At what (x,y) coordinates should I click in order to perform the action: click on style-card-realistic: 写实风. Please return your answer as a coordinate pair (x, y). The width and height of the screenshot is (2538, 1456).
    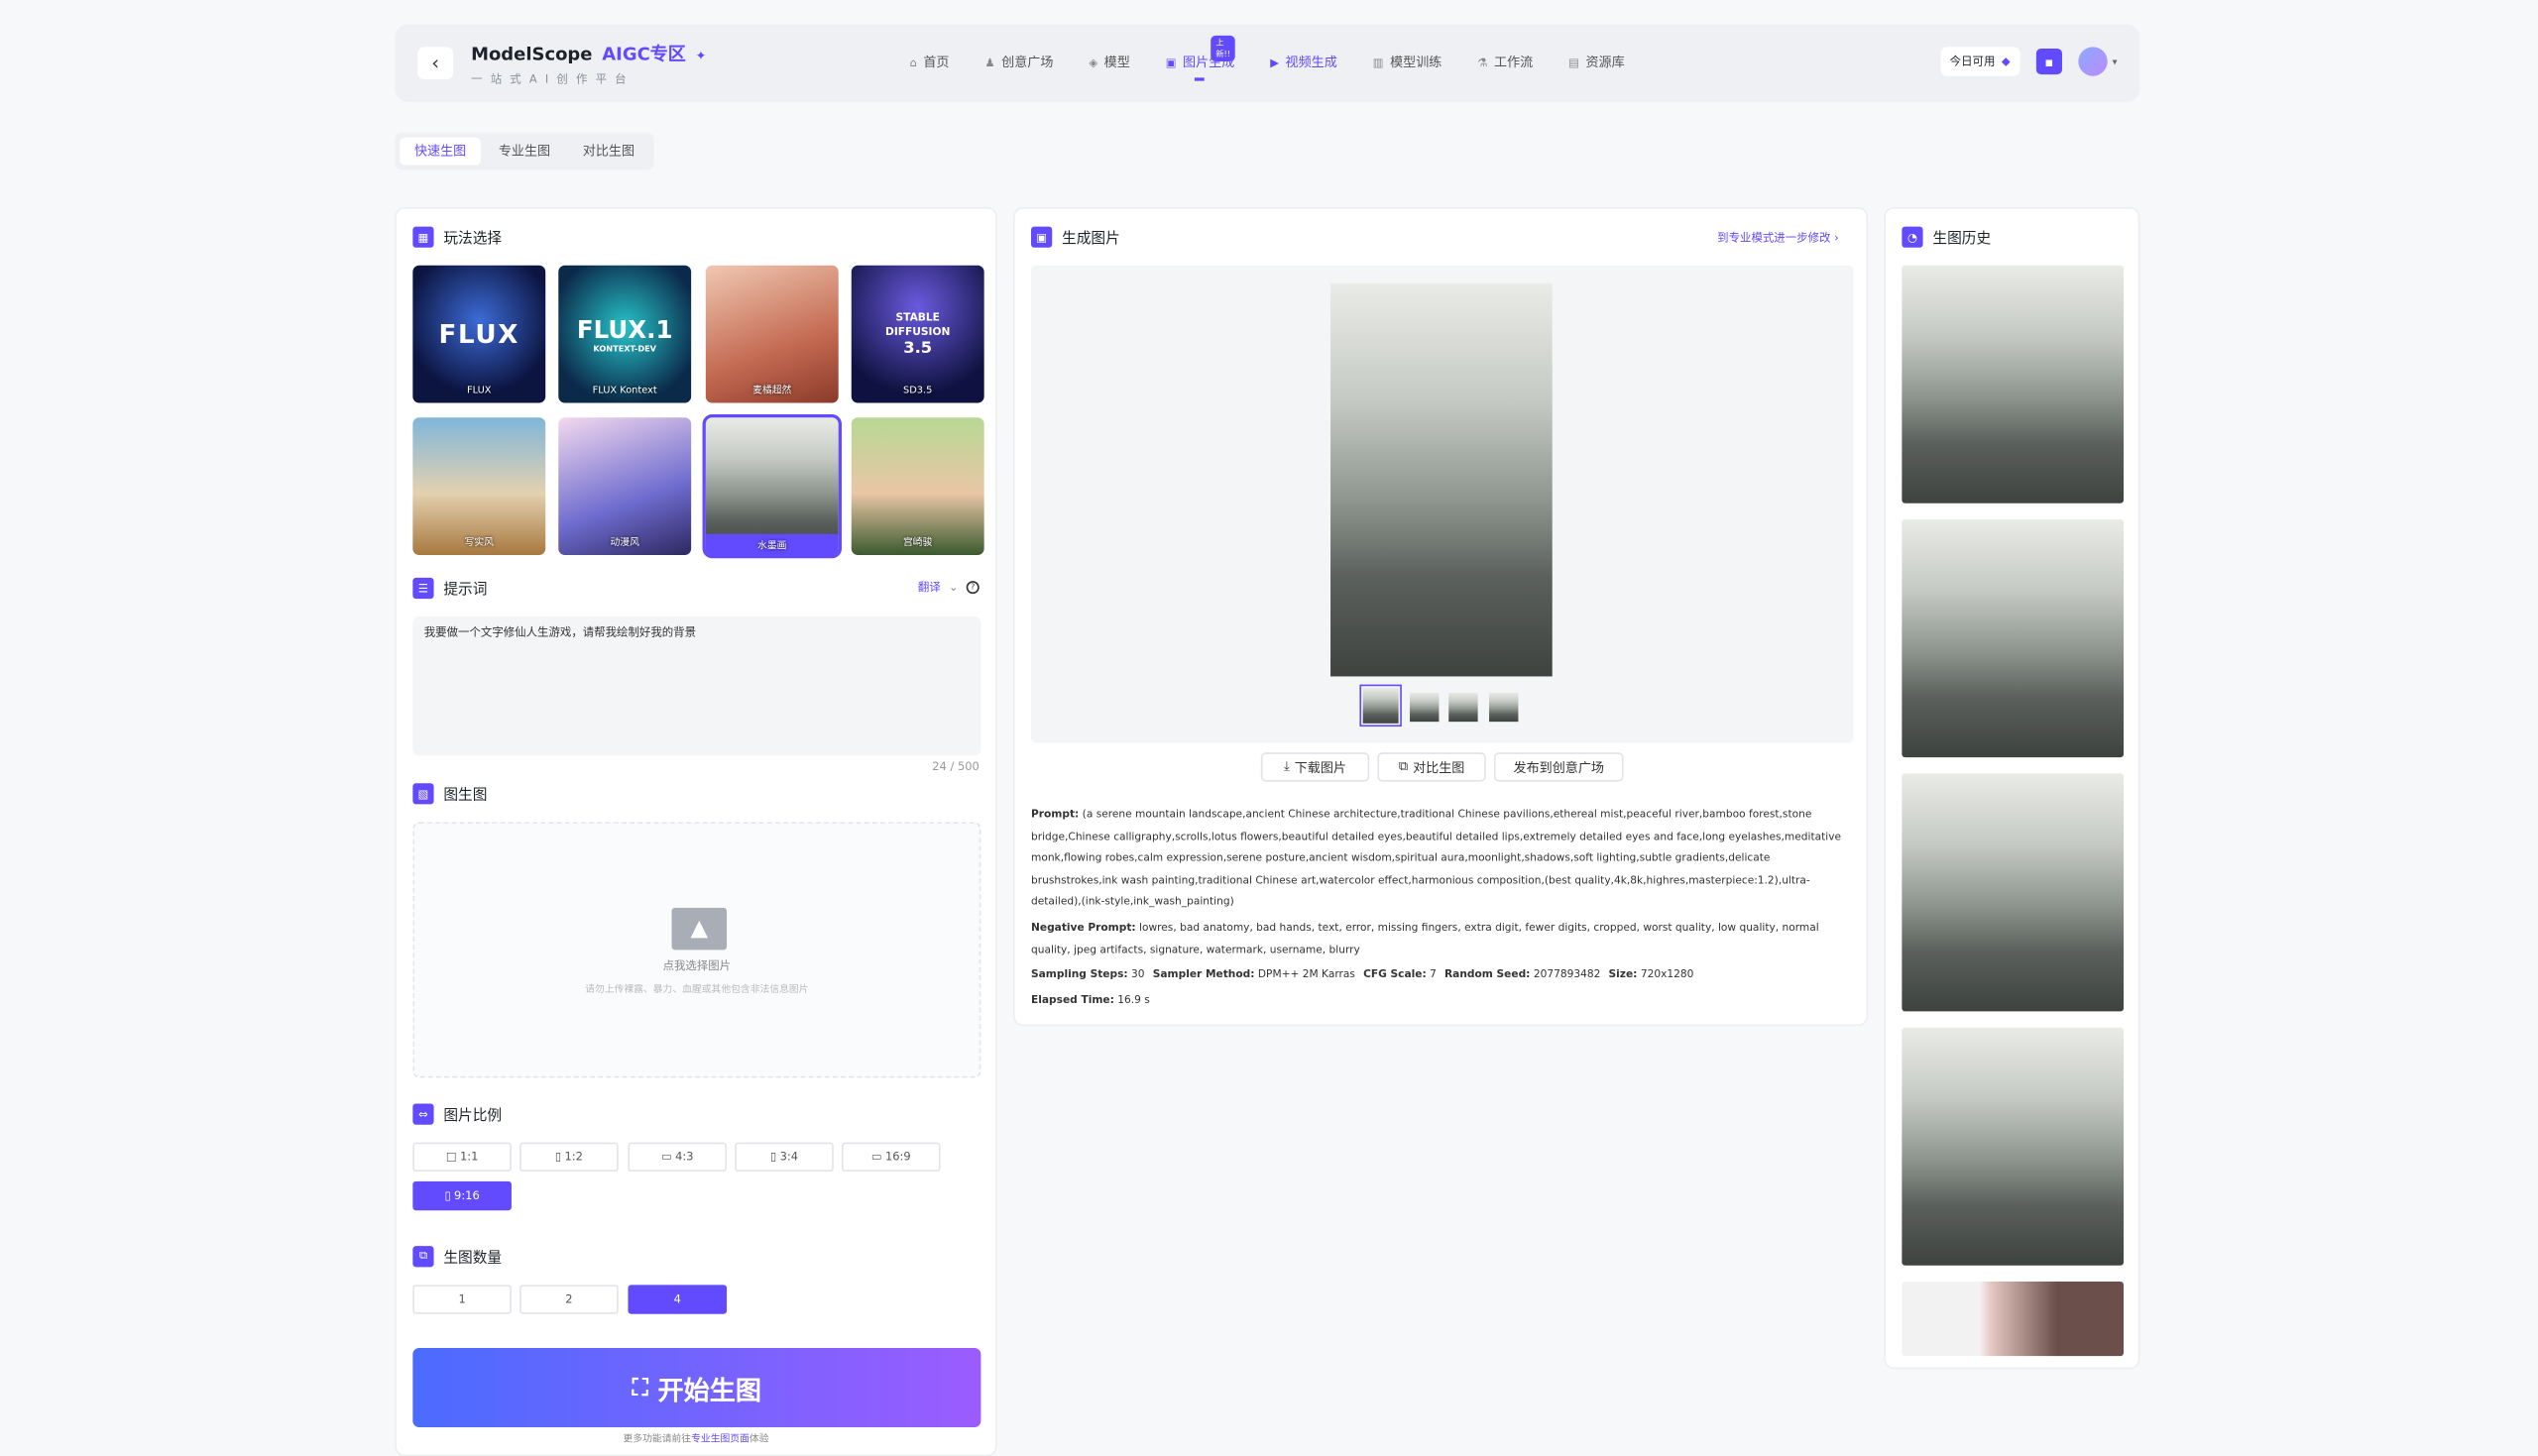
    Looking at the image, I should click on (479, 486).